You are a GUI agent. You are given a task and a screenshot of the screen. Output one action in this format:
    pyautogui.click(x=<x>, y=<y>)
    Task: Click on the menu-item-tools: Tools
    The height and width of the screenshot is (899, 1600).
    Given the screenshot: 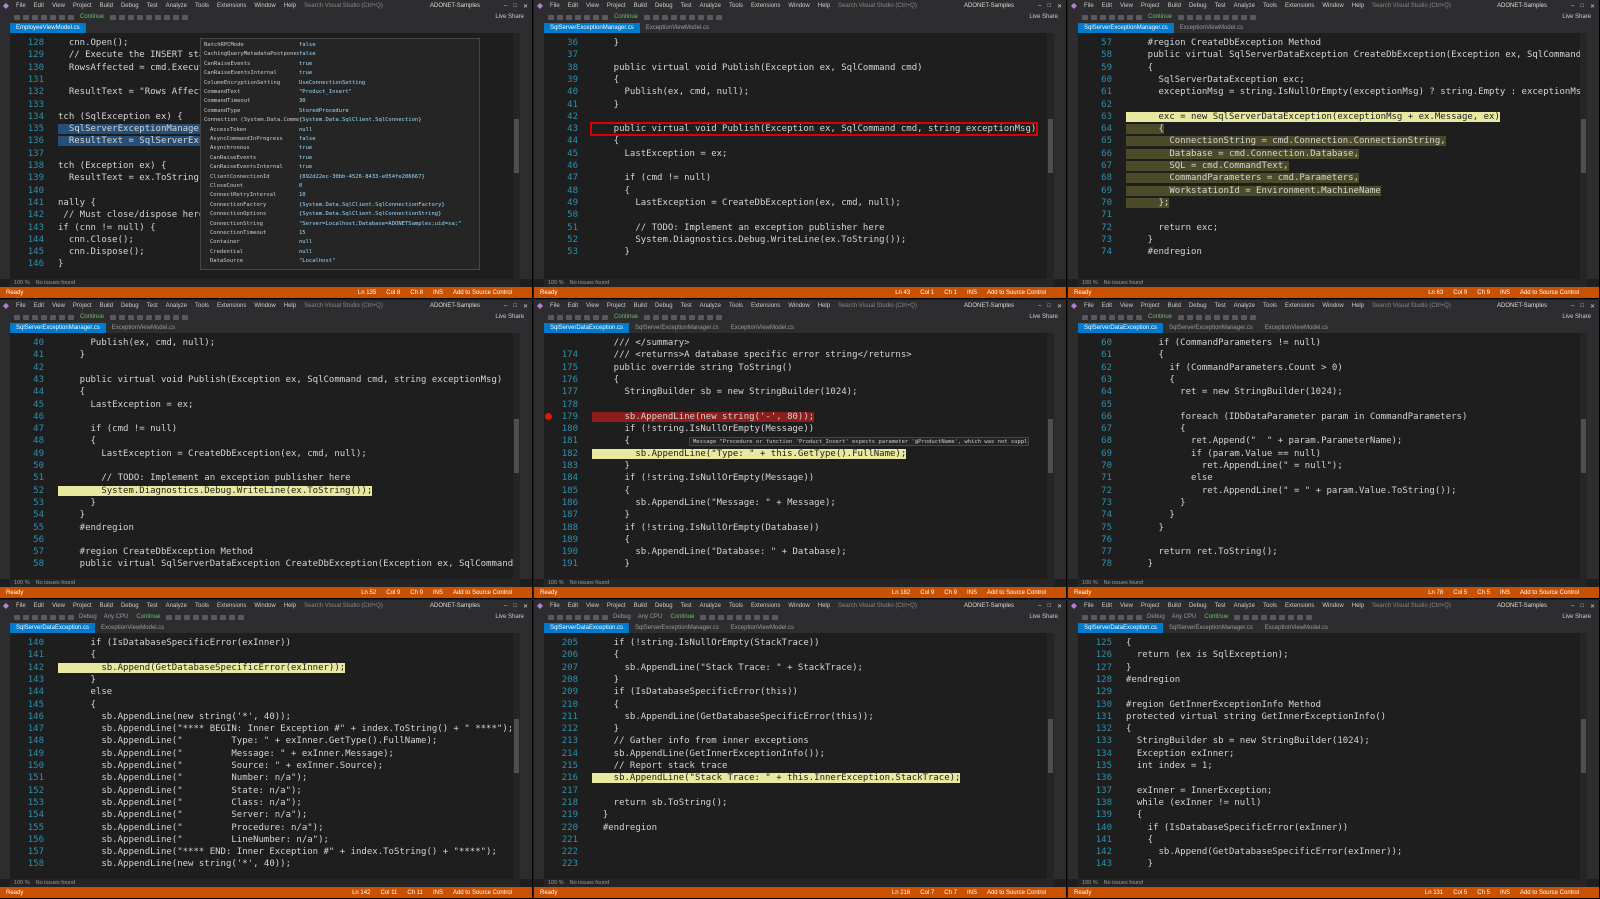 What is the action you would take?
    pyautogui.click(x=736, y=306)
    